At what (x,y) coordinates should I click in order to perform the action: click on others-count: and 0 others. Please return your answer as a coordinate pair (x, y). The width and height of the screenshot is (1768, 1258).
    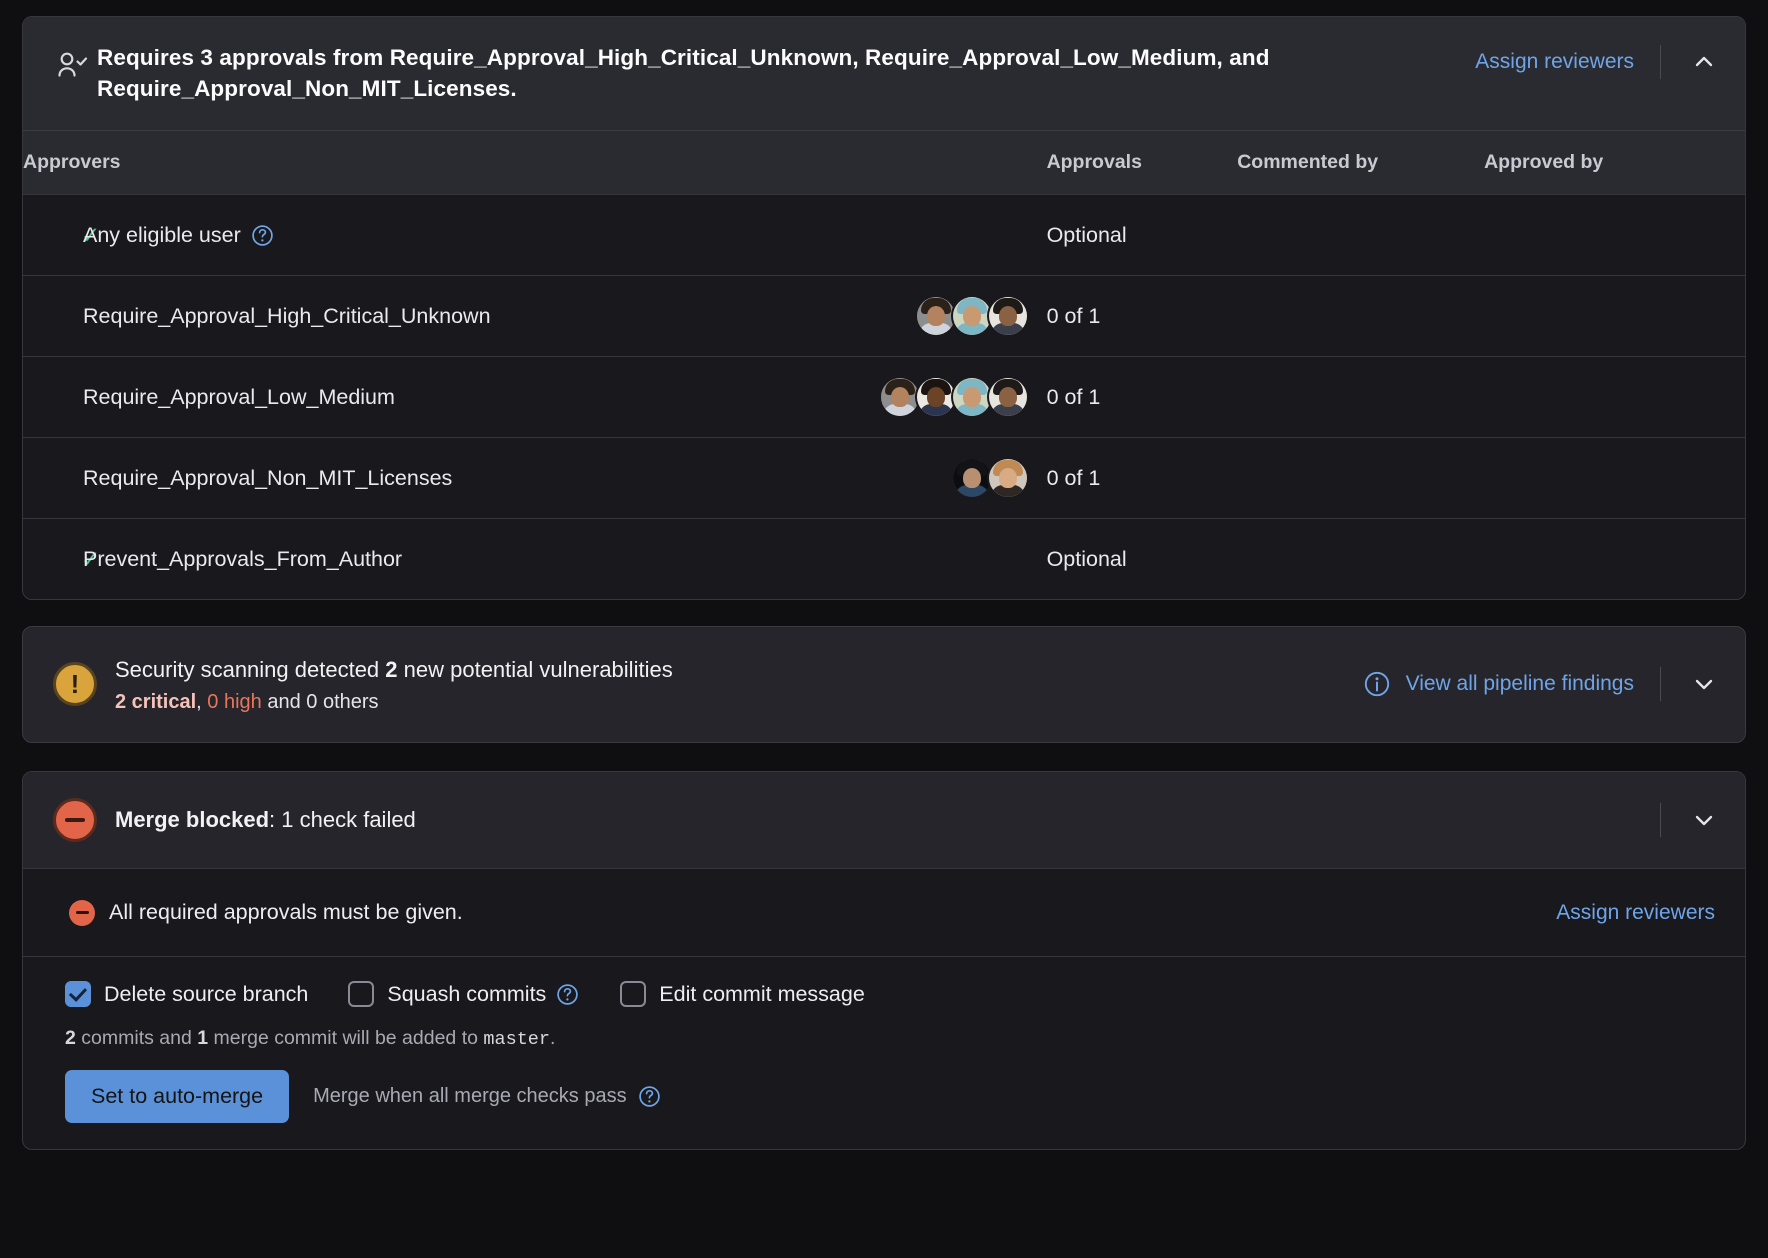
    Looking at the image, I should click on (320, 702).